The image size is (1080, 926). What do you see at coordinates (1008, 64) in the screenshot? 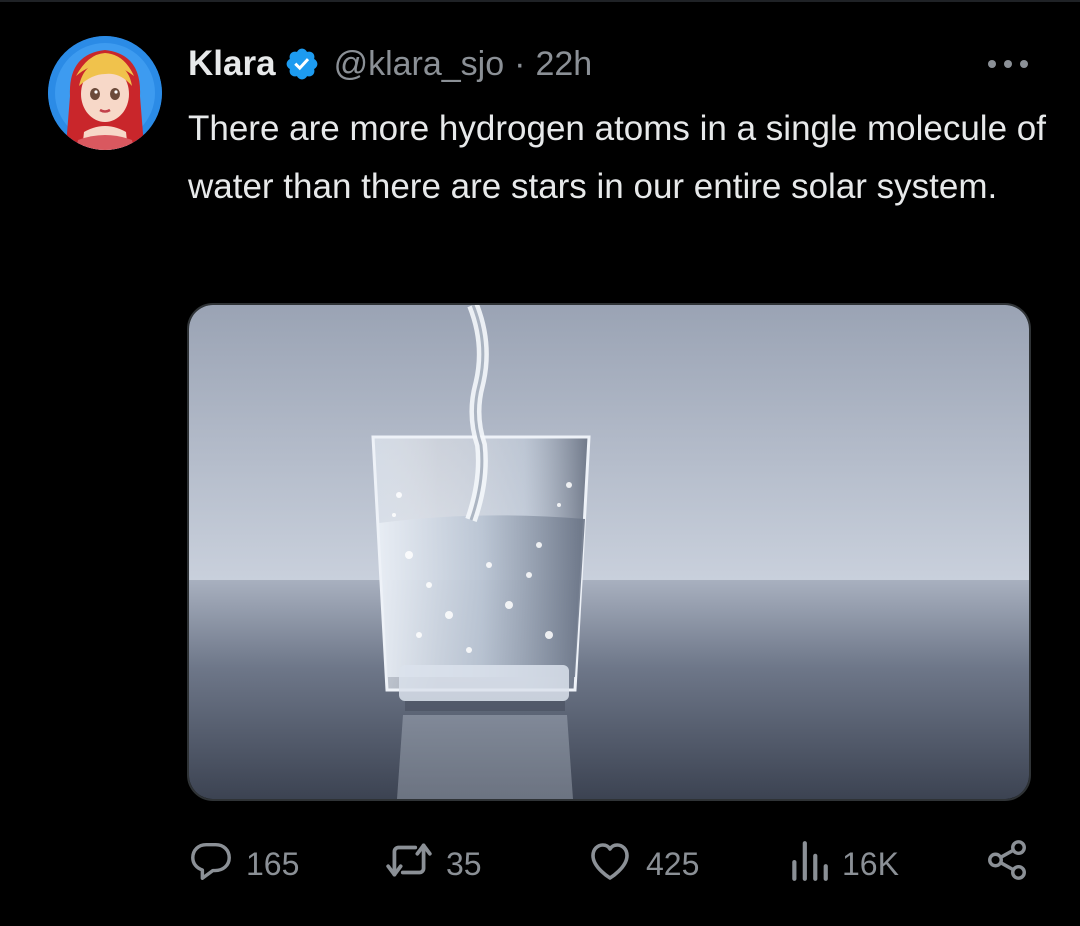
I see `more-icon` at bounding box center [1008, 64].